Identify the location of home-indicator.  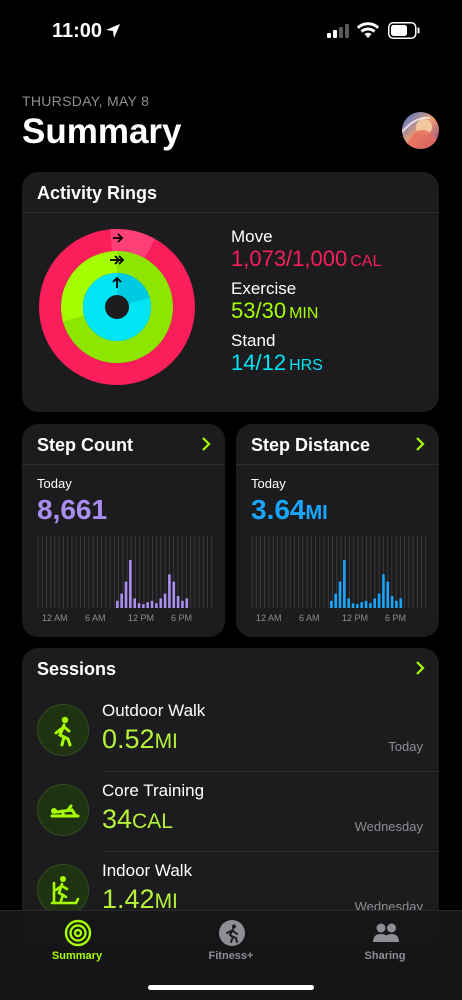
(231, 987).